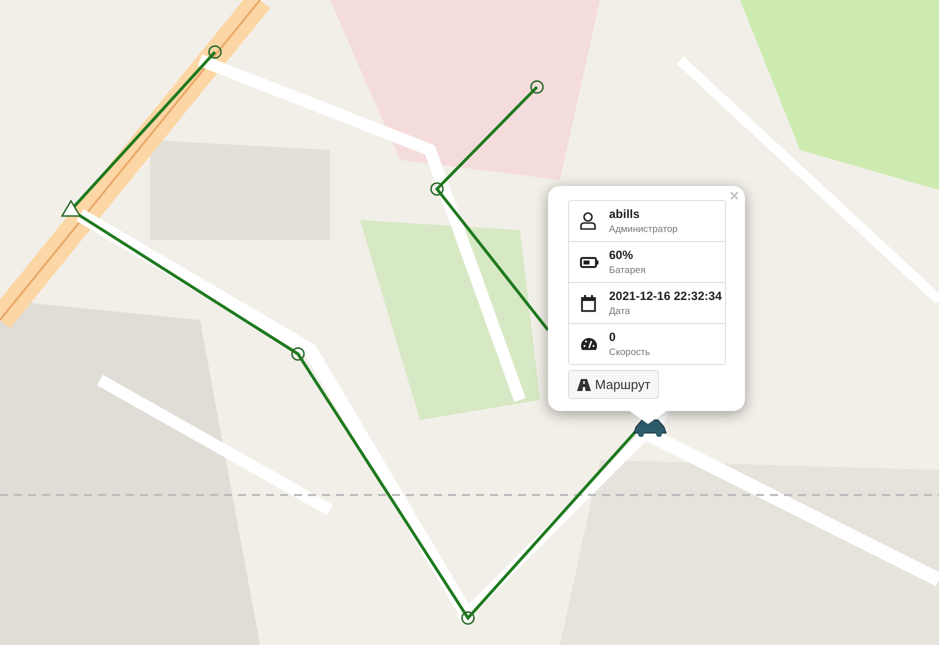 This screenshot has height=645, width=939. What do you see at coordinates (589, 262) in the screenshot?
I see `battery-icon` at bounding box center [589, 262].